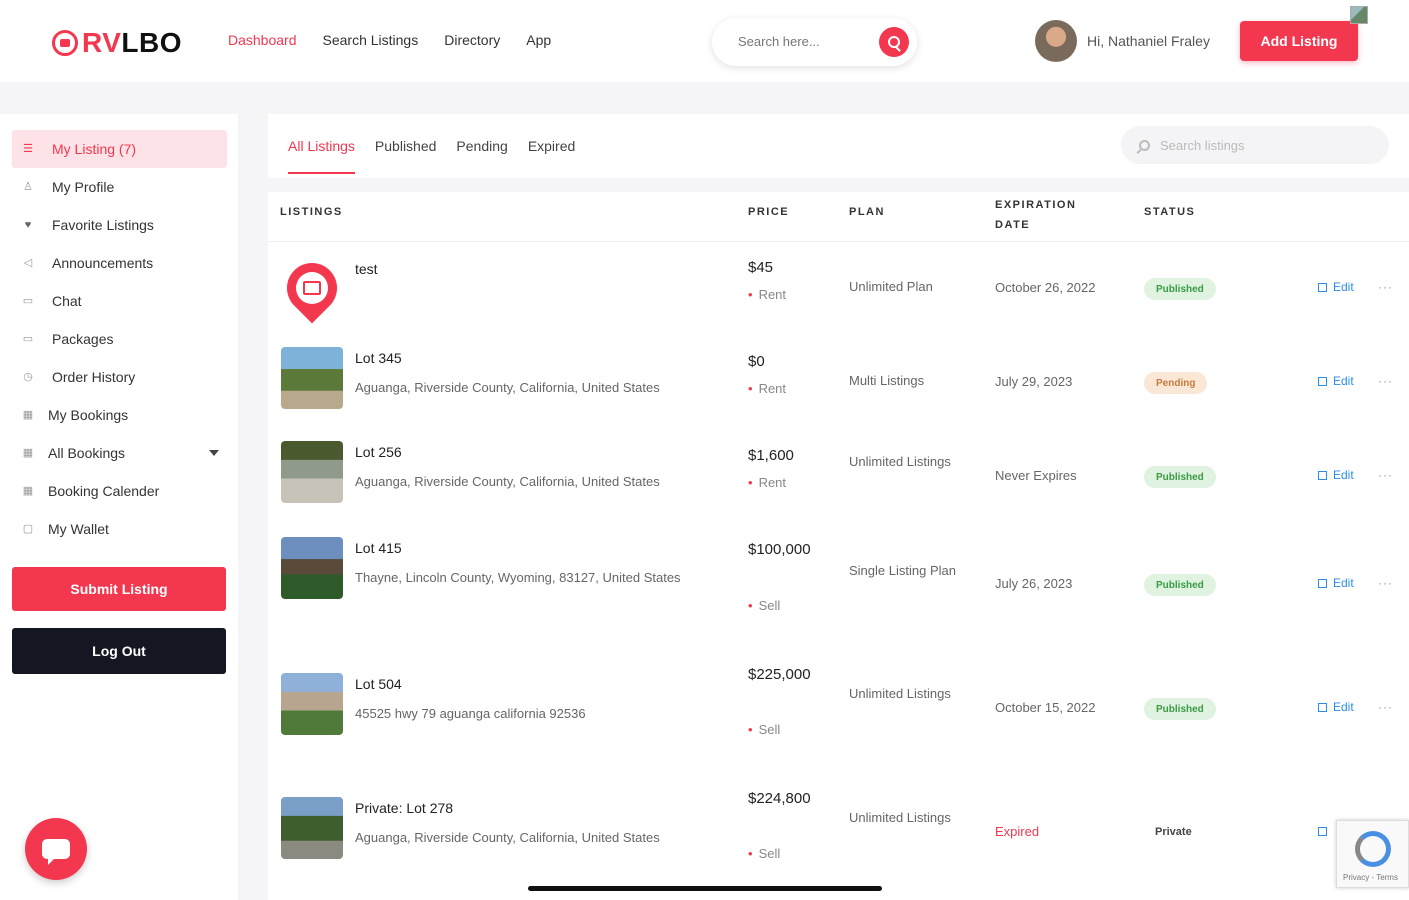 This screenshot has width=1409, height=900. What do you see at coordinates (406, 156) in the screenshot?
I see `tab-published: Published` at bounding box center [406, 156].